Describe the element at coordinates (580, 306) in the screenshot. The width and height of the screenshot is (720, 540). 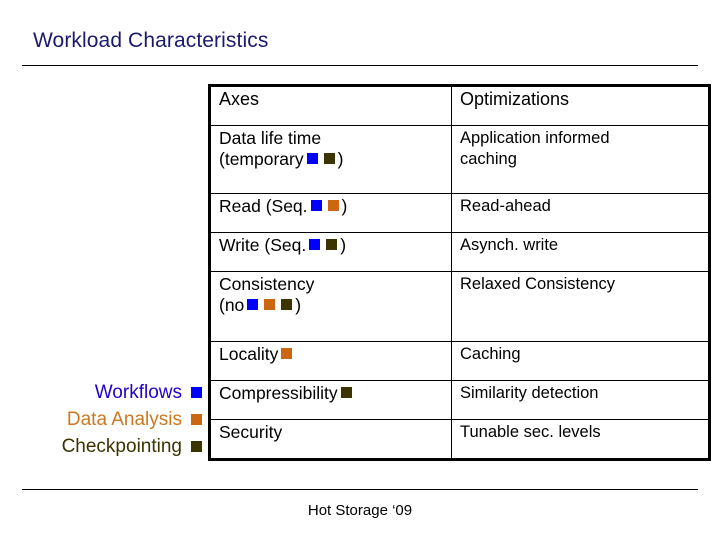
I see `optimization-cell: Relaxed Consistency` at that location.